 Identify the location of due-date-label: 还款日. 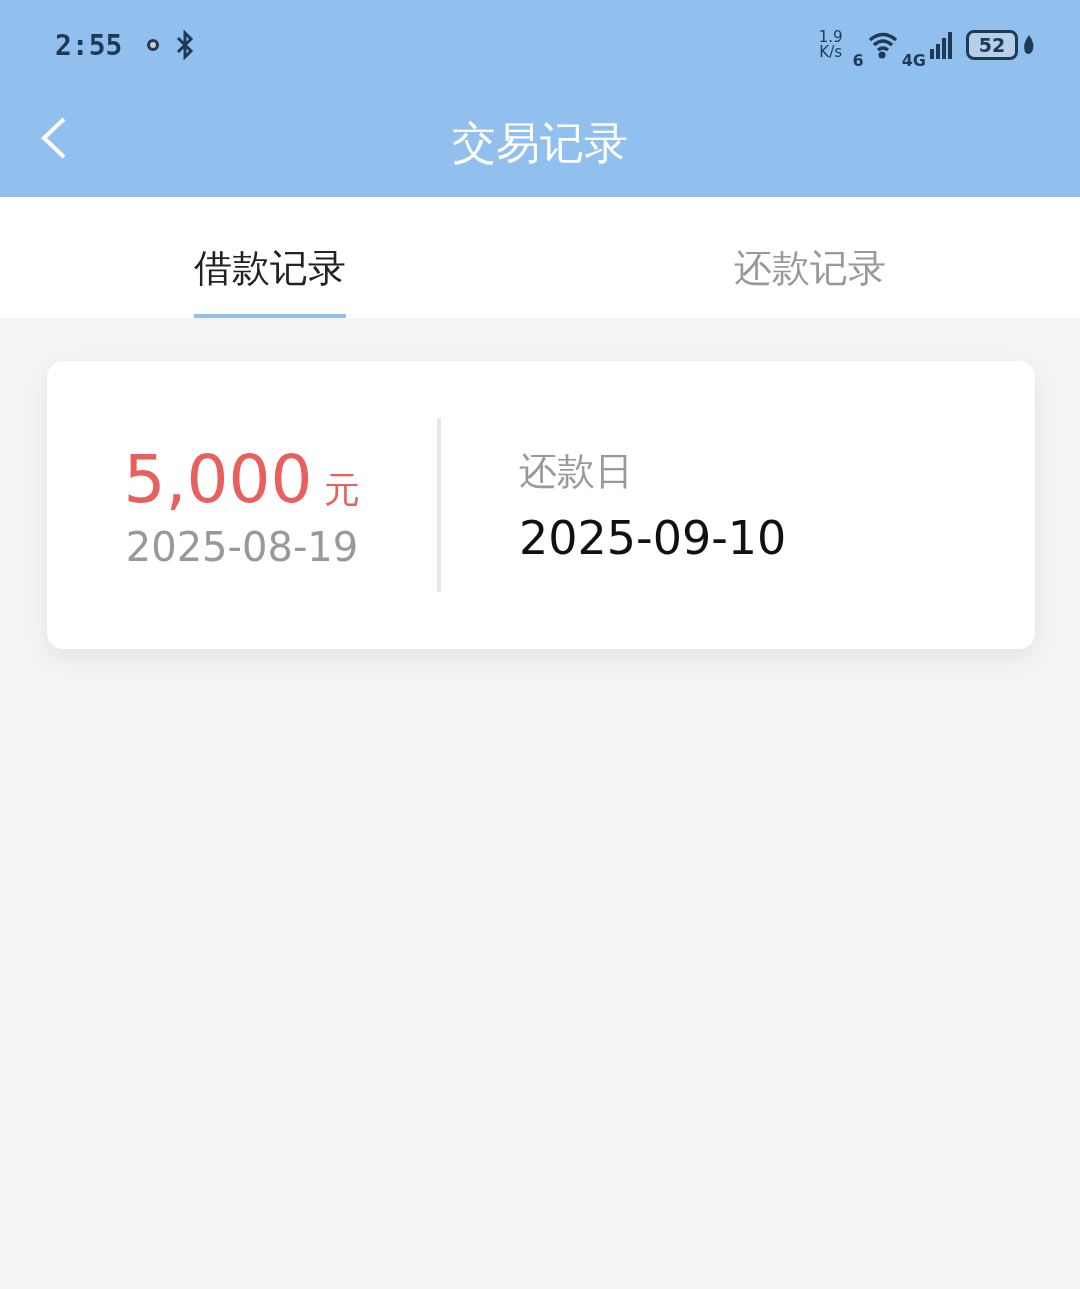
(576, 471).